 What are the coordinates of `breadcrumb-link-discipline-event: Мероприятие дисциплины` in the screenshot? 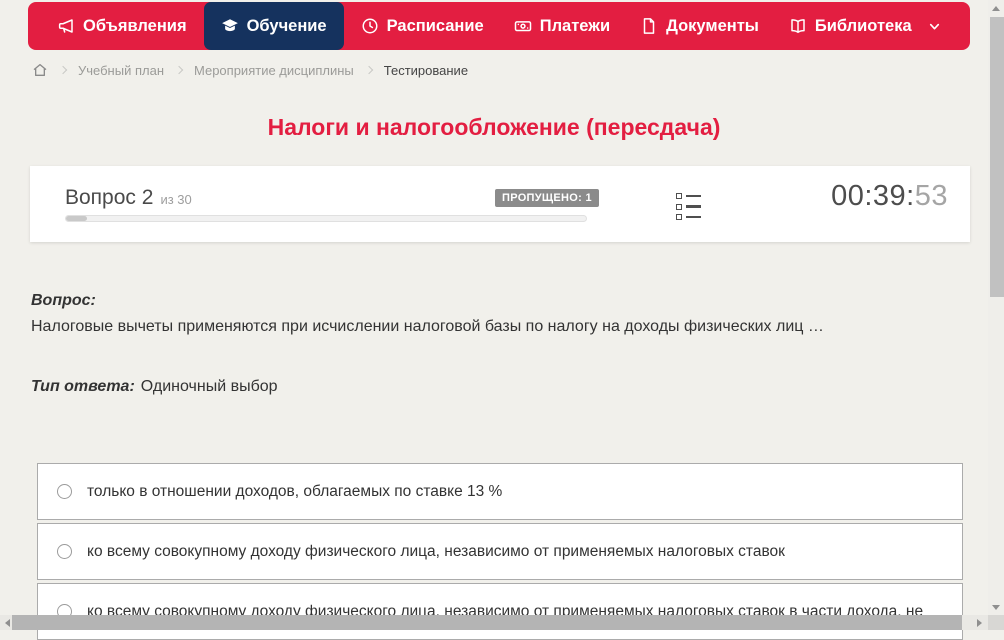 It's located at (274, 70).